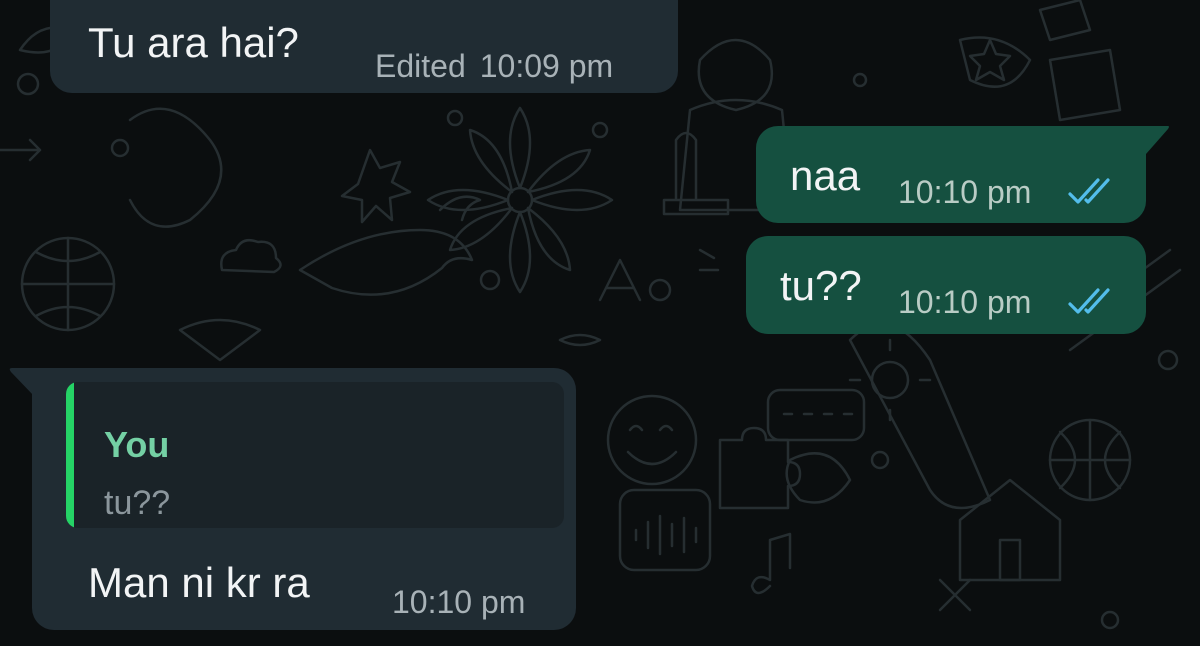  Describe the element at coordinates (1157, 140) in the screenshot. I see `bubble-tail-outgoing` at that location.